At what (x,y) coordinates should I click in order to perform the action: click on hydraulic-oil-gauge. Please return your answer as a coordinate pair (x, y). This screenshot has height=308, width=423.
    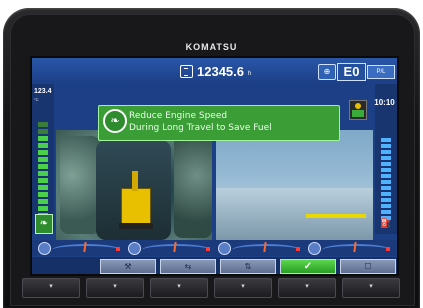
    Looking at the image, I should click on (80, 248).